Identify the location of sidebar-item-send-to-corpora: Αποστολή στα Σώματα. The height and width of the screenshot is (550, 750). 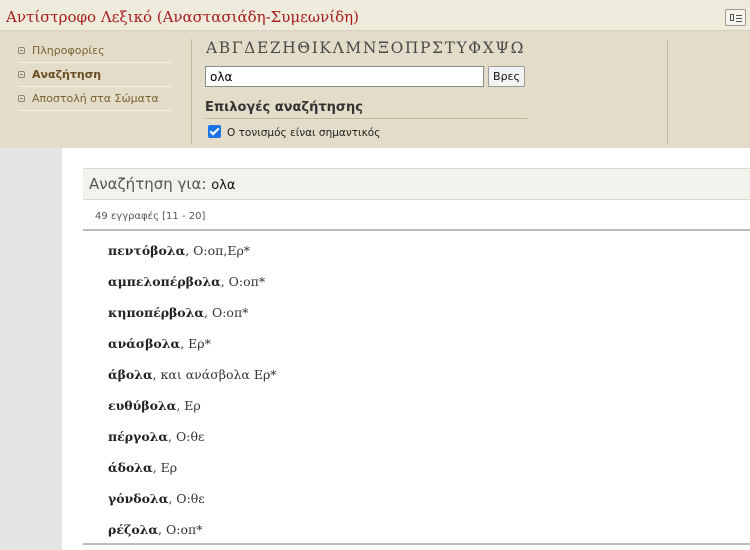
(95, 99).